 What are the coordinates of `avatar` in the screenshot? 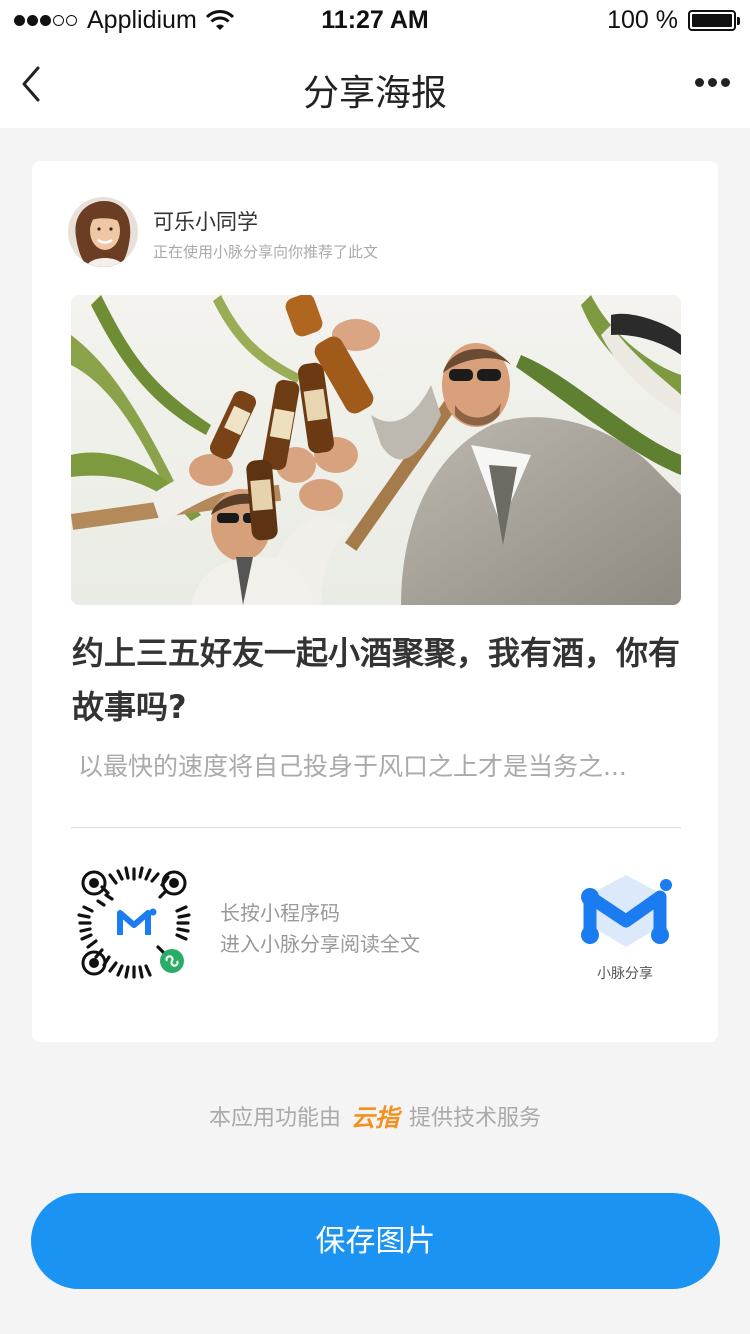 It's located at (103, 232).